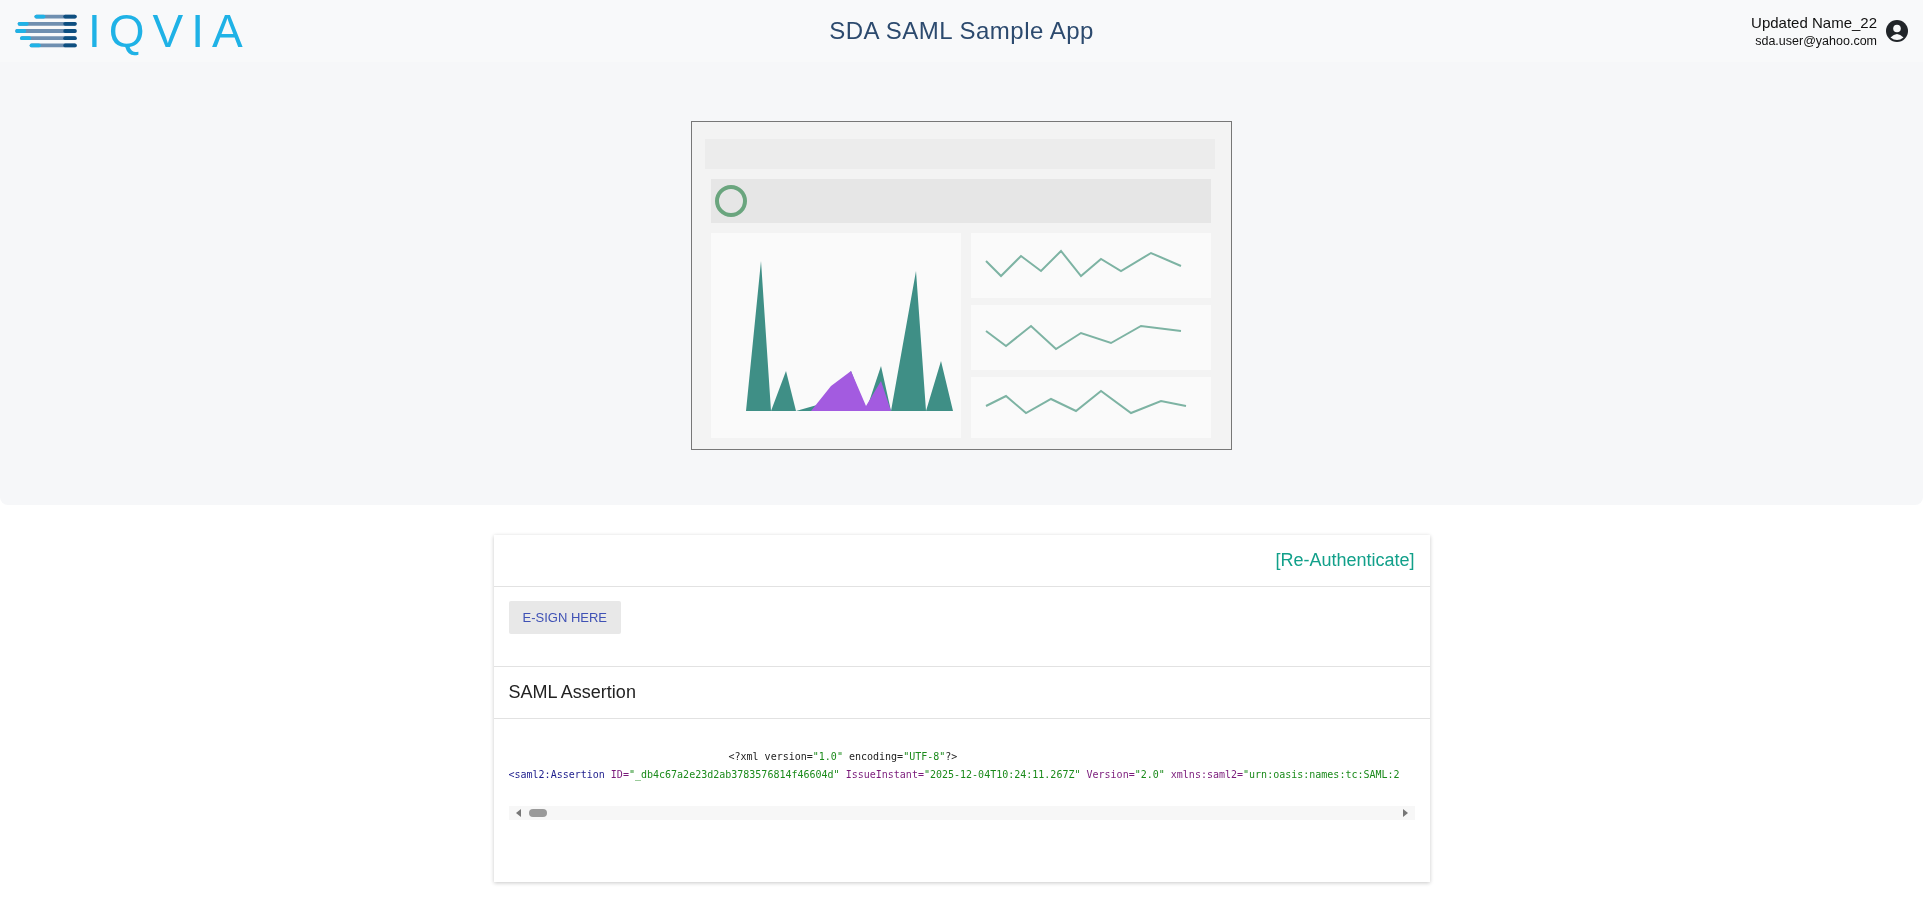 The image size is (1923, 898). Describe the element at coordinates (1814, 22) in the screenshot. I see `user-name: Updated Name_22` at that location.